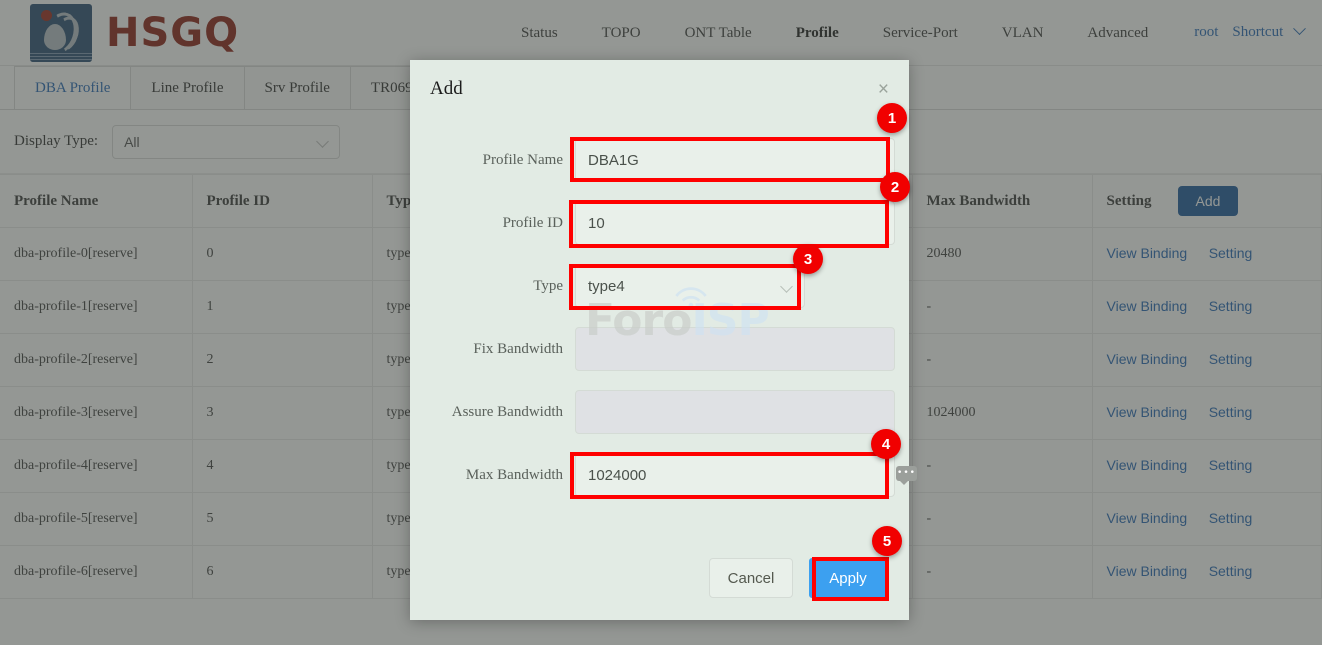 The image size is (1322, 645). I want to click on profile-name-input: DBA1G, so click(735, 160).